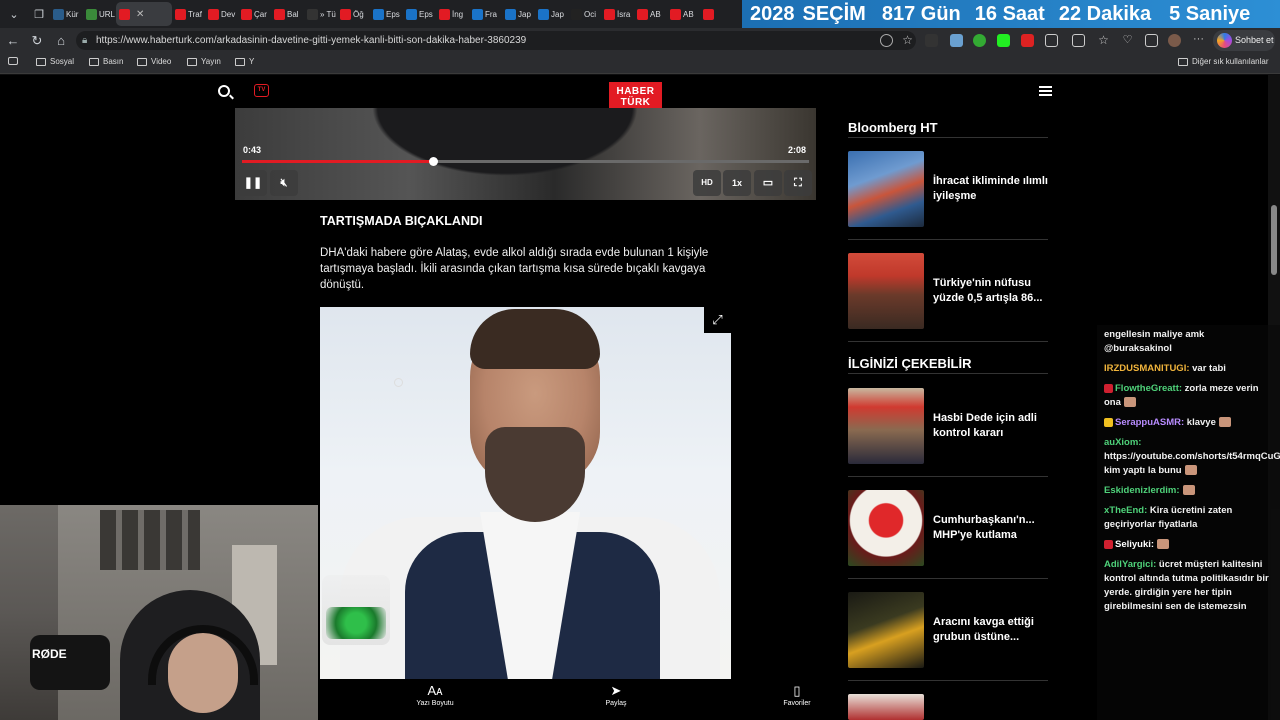 Image resolution: width=1280 pixels, height=720 pixels. What do you see at coordinates (525, 161) in the screenshot?
I see `video-progress-bar` at bounding box center [525, 161].